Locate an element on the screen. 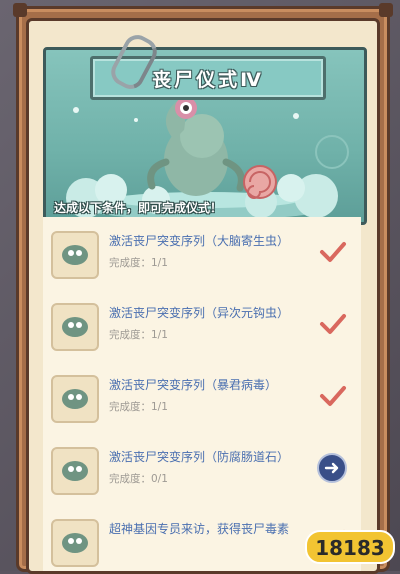 This screenshot has height=574, width=400. task-row: 激活丧尸突变序列（暴君病毒） 完成度：1/1 is located at coordinates (202, 398).